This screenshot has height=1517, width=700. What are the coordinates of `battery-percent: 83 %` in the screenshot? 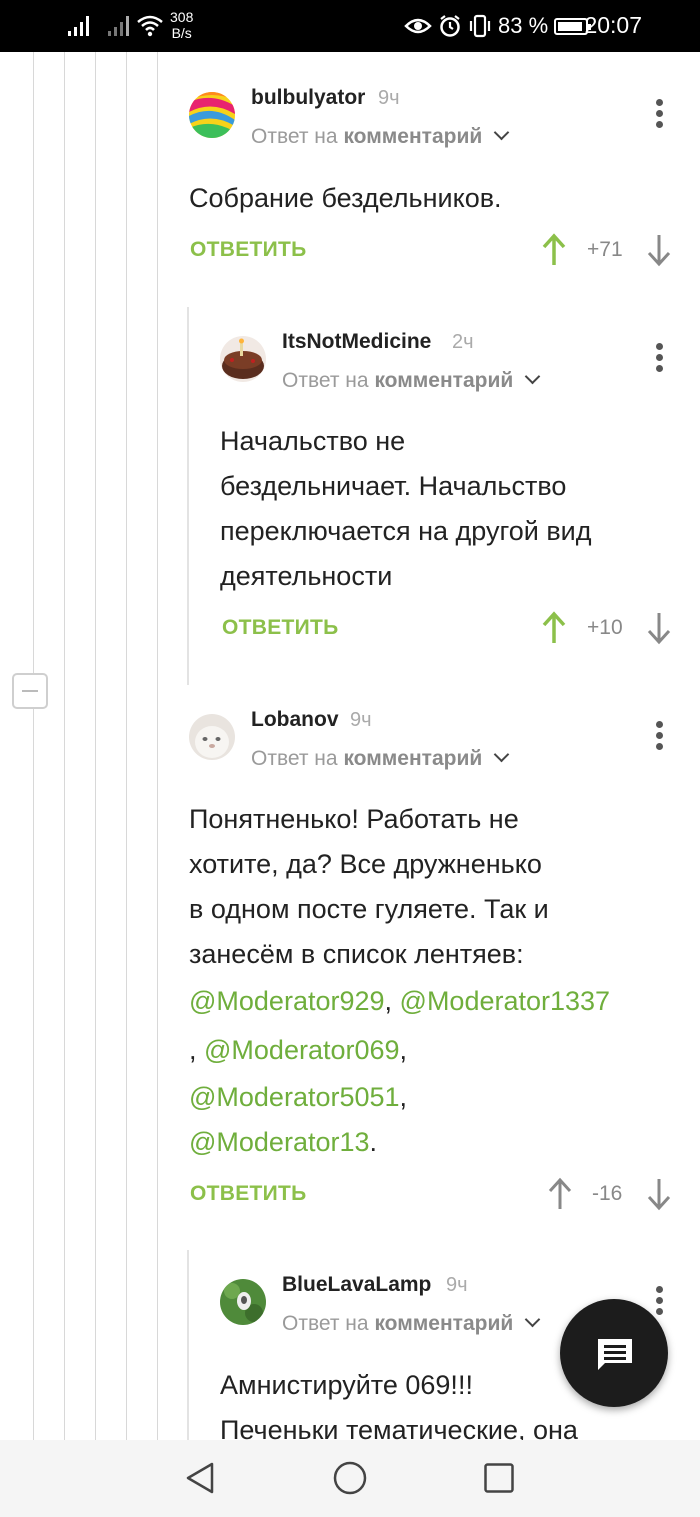 It's located at (523, 25).